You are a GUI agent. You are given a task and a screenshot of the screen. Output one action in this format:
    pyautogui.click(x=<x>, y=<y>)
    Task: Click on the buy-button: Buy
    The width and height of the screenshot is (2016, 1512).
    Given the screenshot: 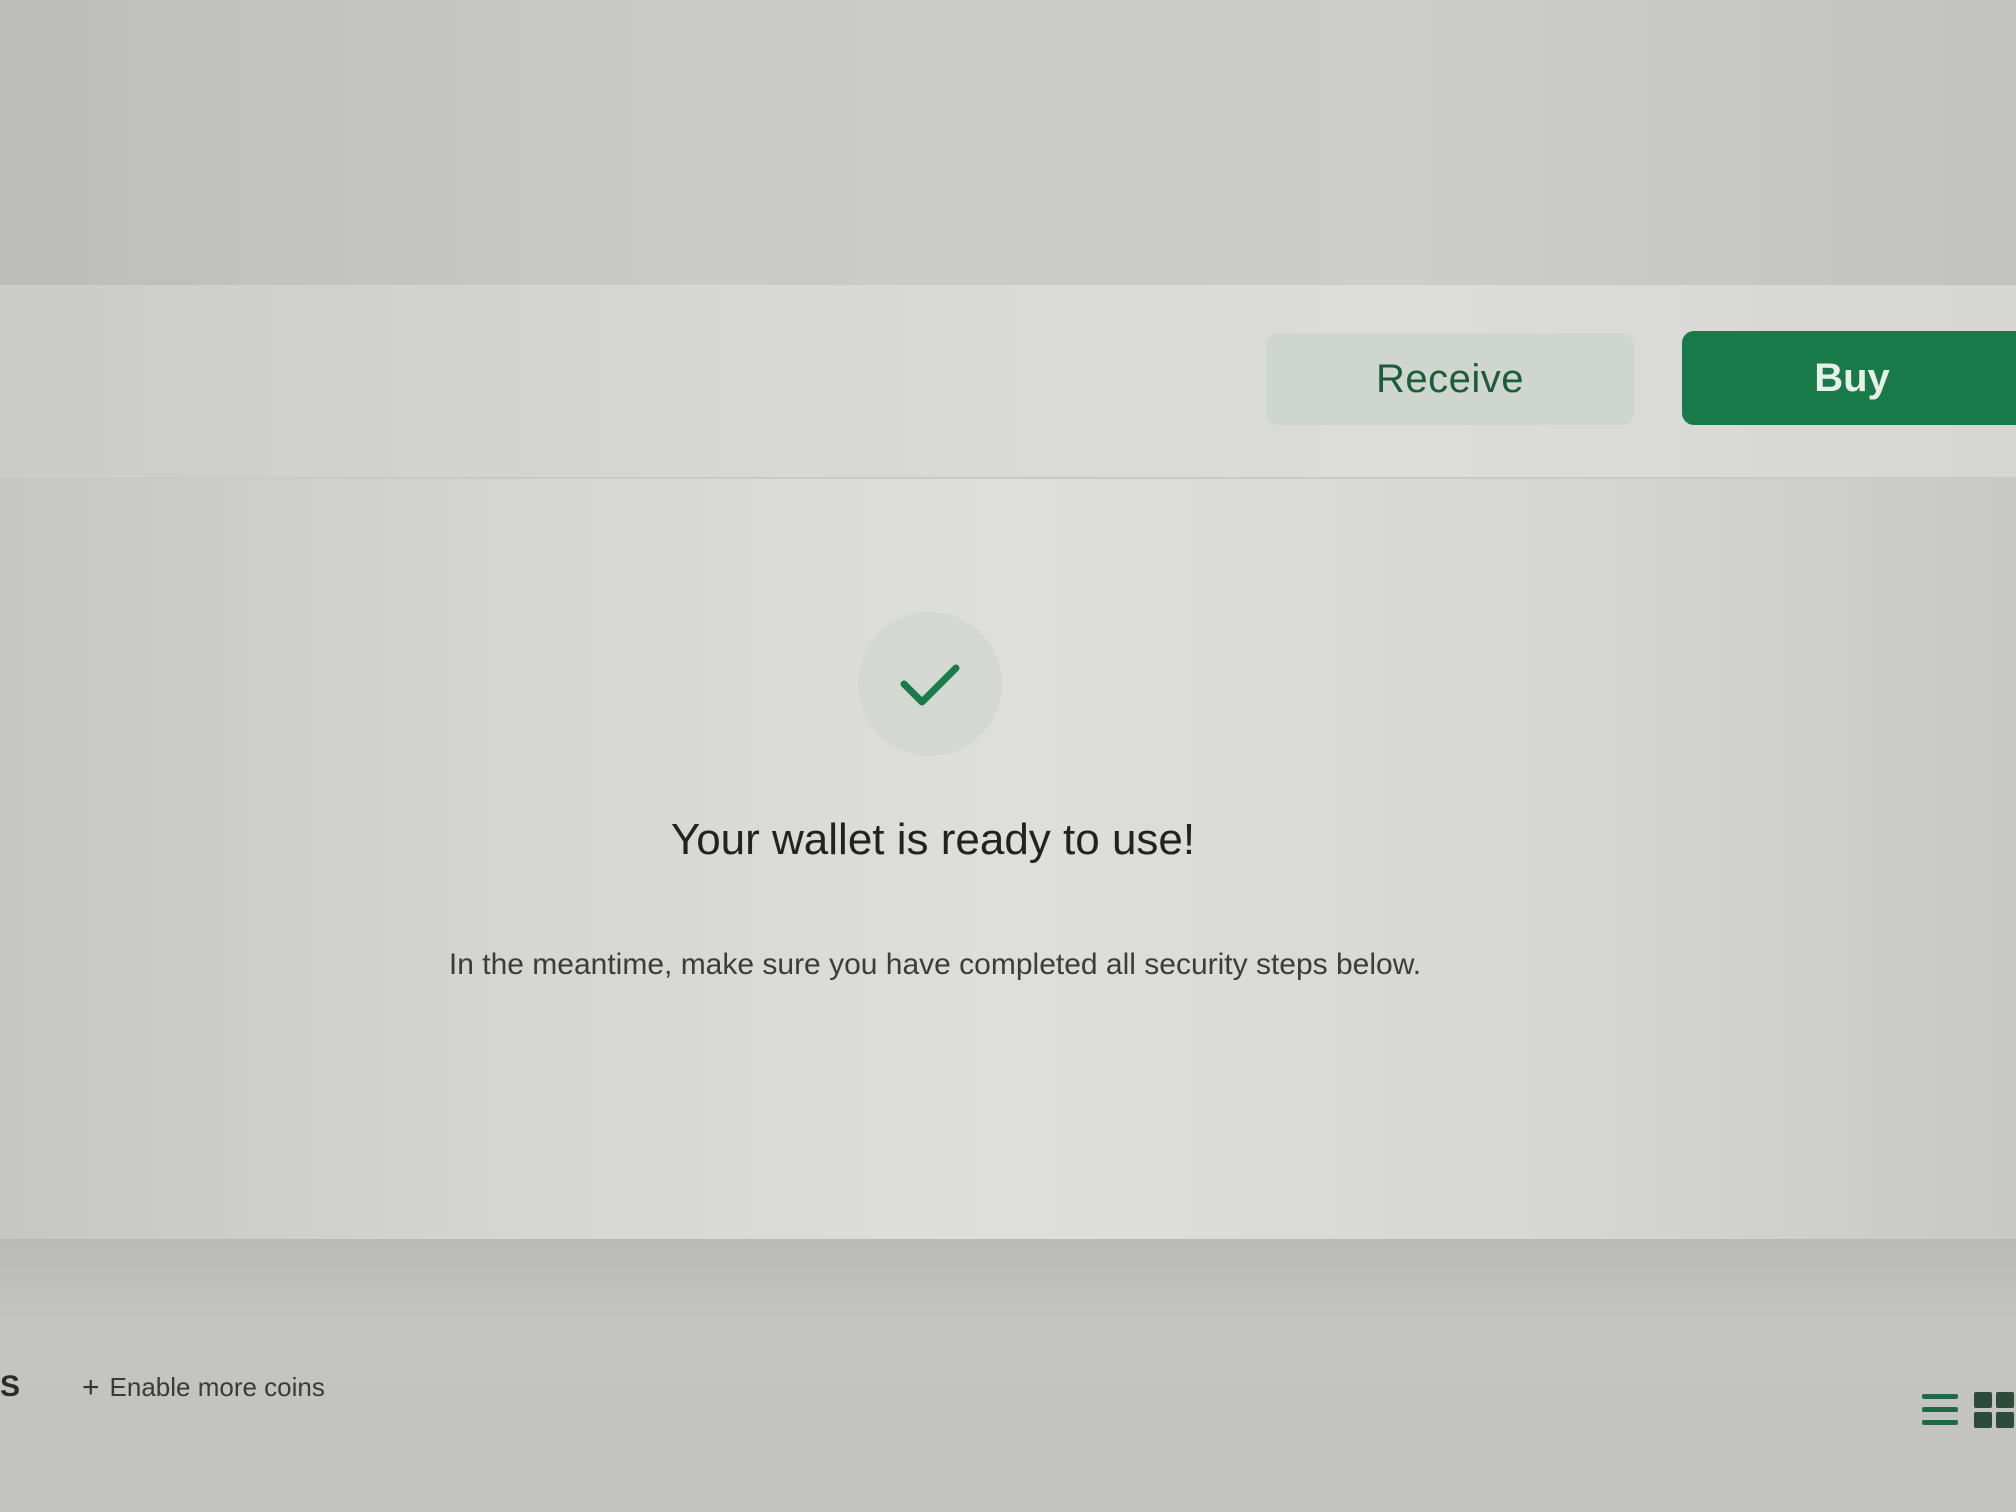 What is the action you would take?
    pyautogui.click(x=1849, y=378)
    